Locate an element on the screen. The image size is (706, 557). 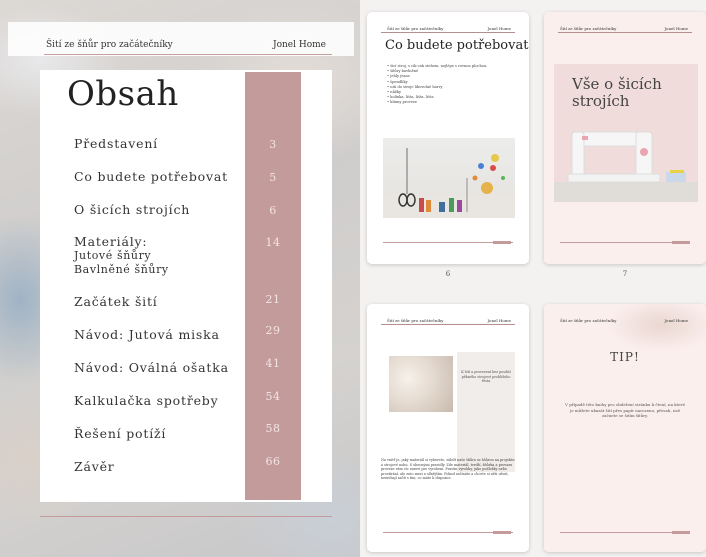
sewing-machine-illustration is located at coordinates (626, 166).